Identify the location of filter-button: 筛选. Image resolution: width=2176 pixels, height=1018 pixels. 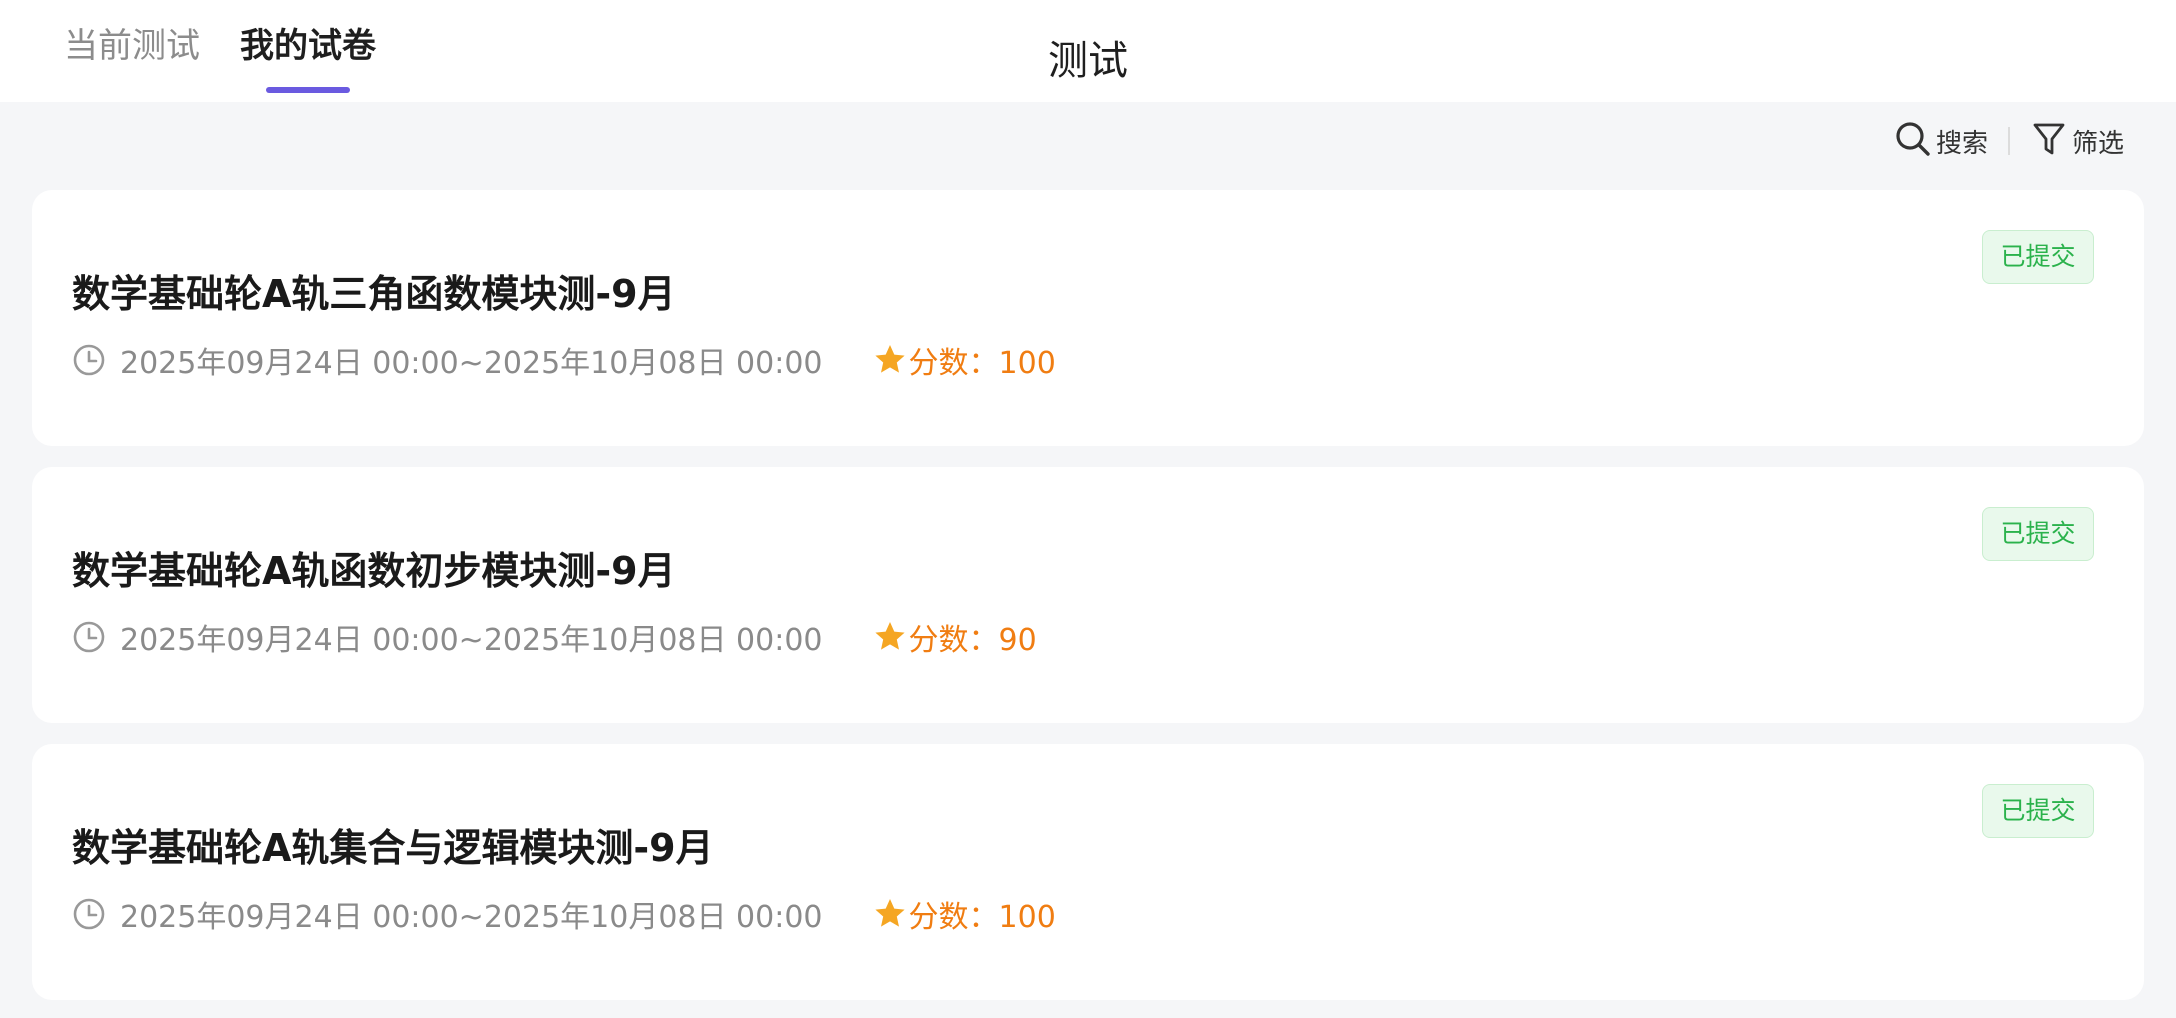
(2077, 141).